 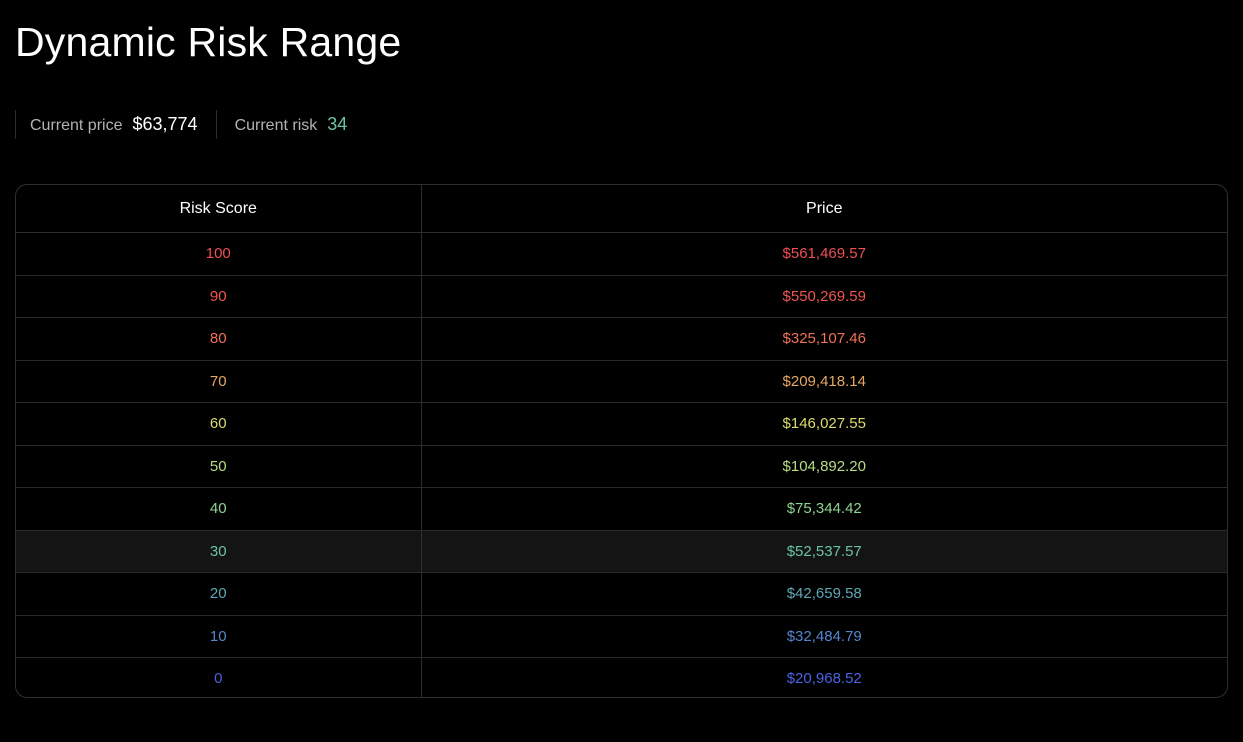 I want to click on table-row: 40 $75,344.42, so click(x=621, y=508).